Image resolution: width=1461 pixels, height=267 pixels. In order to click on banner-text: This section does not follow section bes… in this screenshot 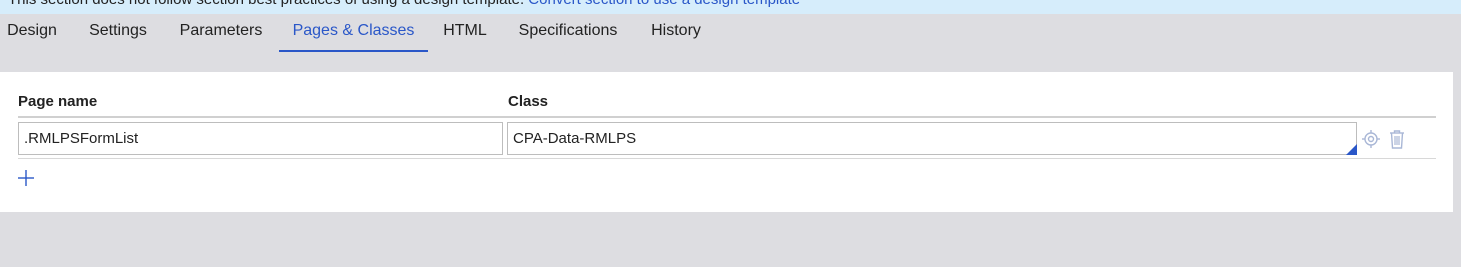, I will do `click(266, 4)`.